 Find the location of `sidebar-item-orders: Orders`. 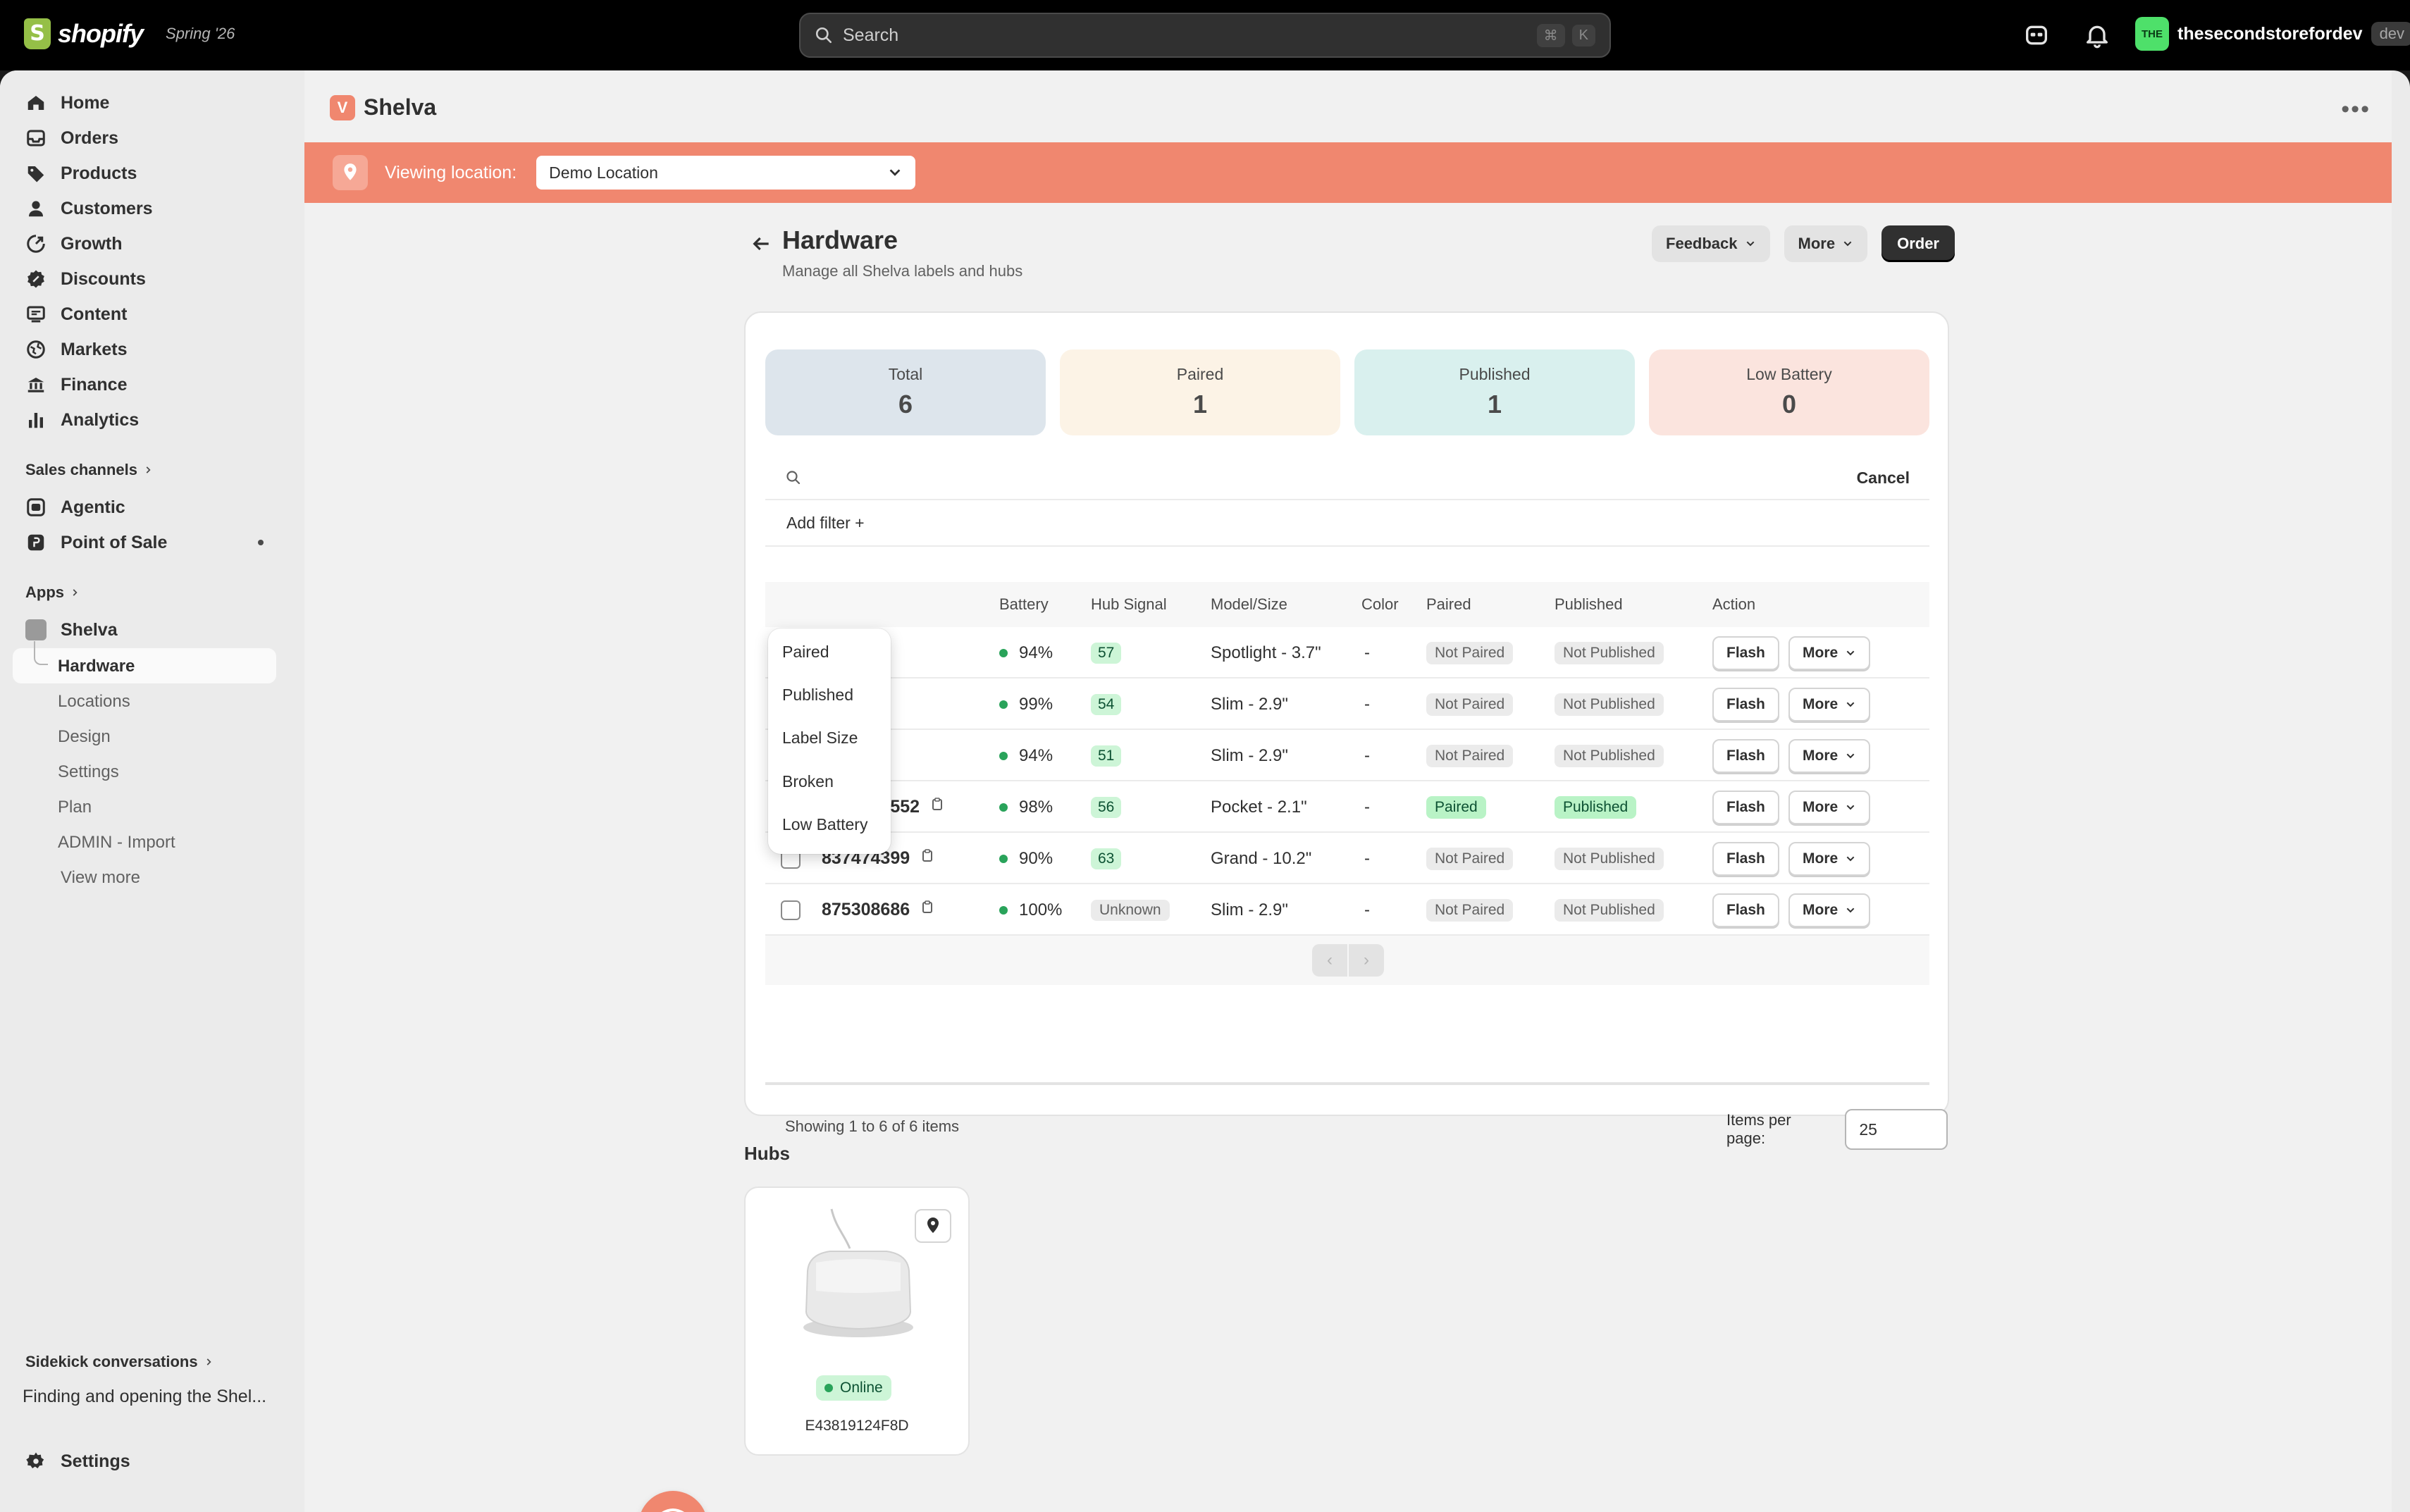

sidebar-item-orders: Orders is located at coordinates (145, 138).